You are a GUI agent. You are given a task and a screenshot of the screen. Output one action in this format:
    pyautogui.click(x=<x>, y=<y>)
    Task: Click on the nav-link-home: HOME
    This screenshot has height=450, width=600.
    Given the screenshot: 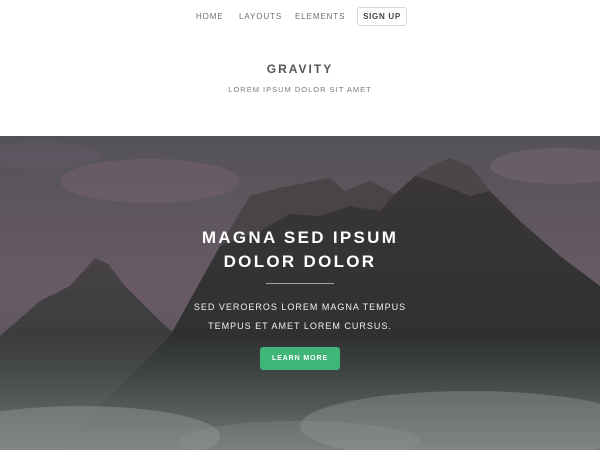 What is the action you would take?
    pyautogui.click(x=210, y=16)
    